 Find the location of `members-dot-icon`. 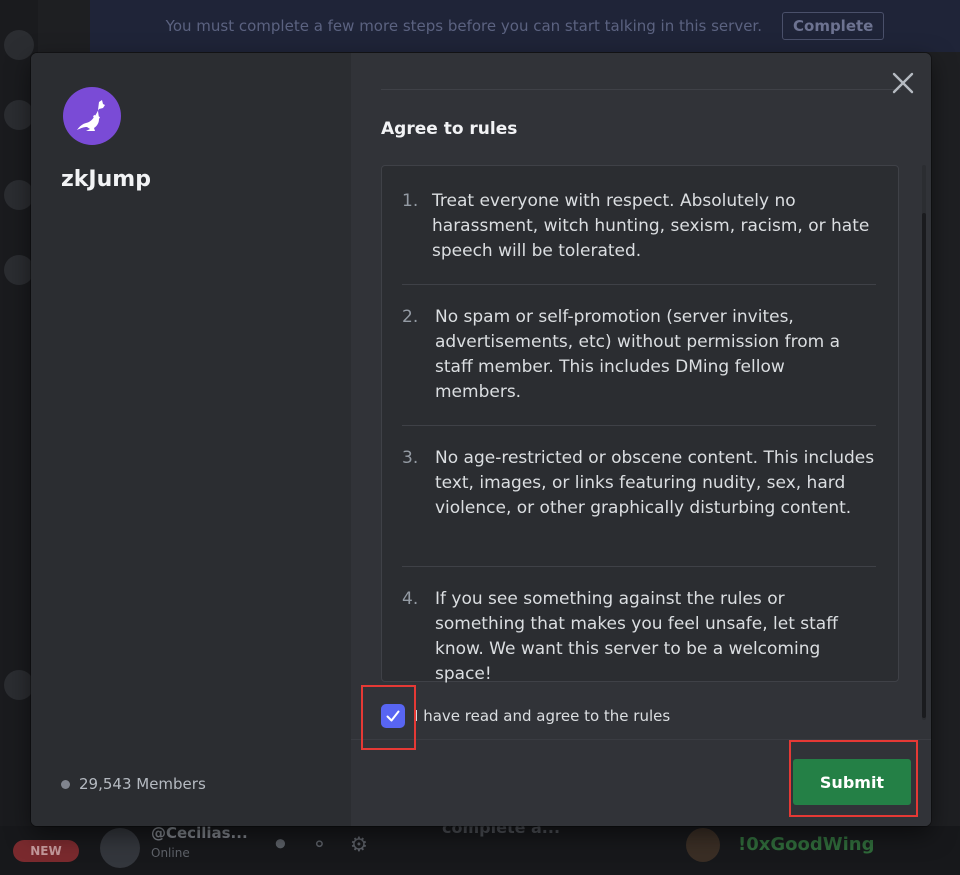

members-dot-icon is located at coordinates (65, 784).